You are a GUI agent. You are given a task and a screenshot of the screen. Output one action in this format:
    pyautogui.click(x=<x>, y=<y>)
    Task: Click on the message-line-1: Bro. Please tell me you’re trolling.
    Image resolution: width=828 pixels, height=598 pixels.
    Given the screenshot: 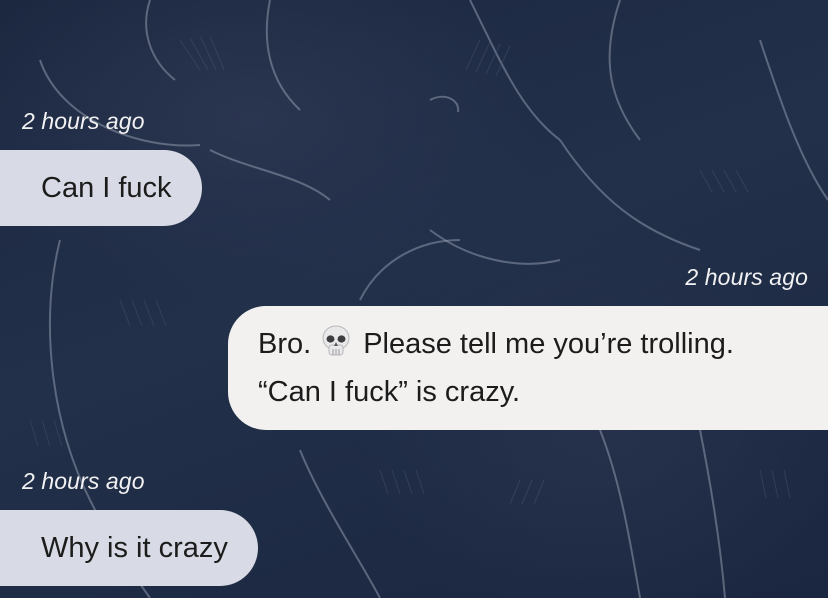 What is the action you would take?
    pyautogui.click(x=528, y=344)
    